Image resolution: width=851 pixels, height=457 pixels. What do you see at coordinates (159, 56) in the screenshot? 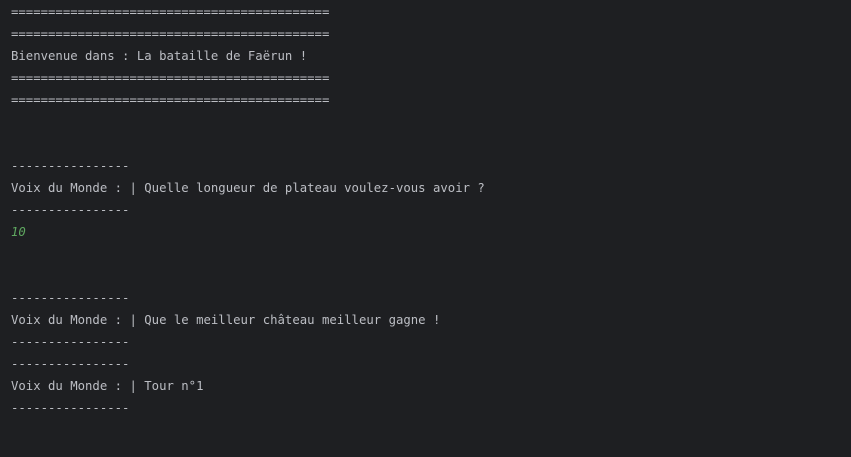
I see `welcome-message: Bienvenue dans : La bataille de Faërun !` at bounding box center [159, 56].